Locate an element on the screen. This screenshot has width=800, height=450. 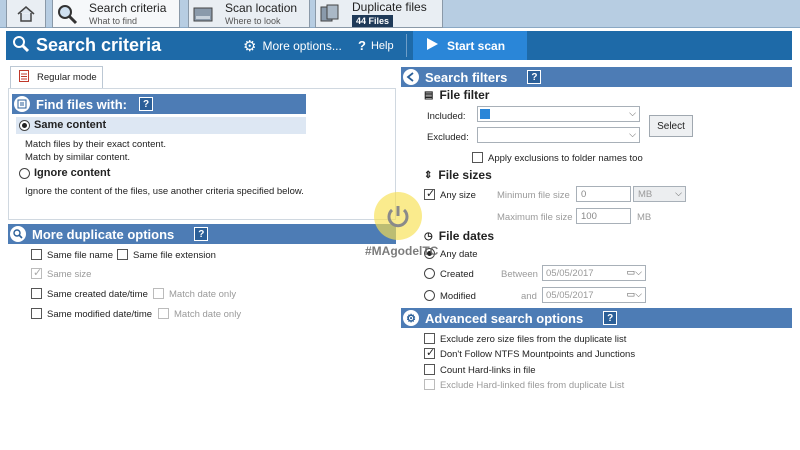
same-modified-checkbox is located at coordinates (36, 313).